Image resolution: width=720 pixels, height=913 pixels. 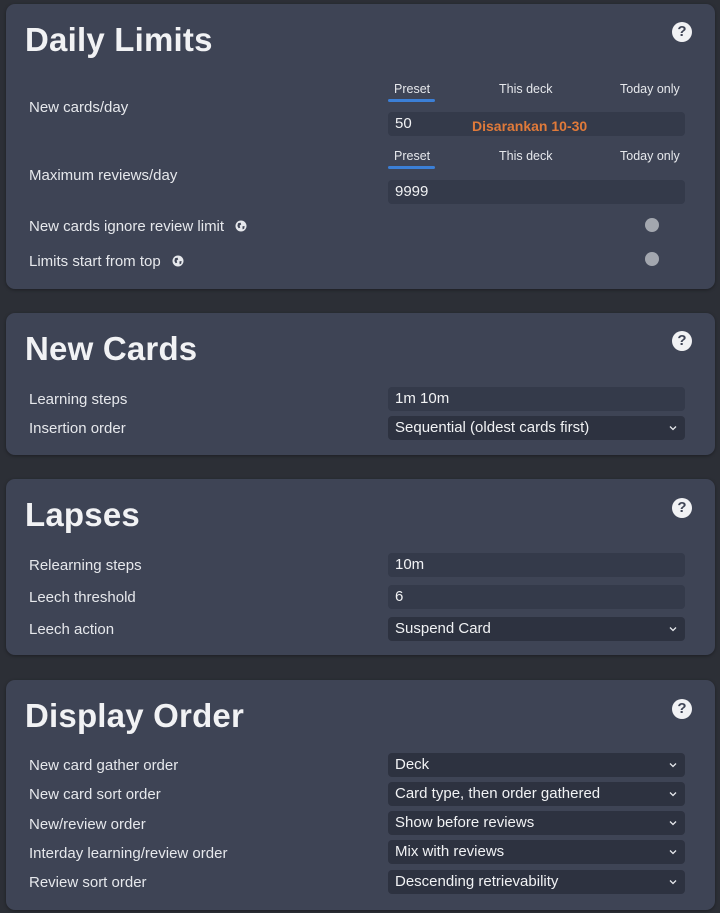 I want to click on learning-steps-input: 1m 10m, so click(x=536, y=399).